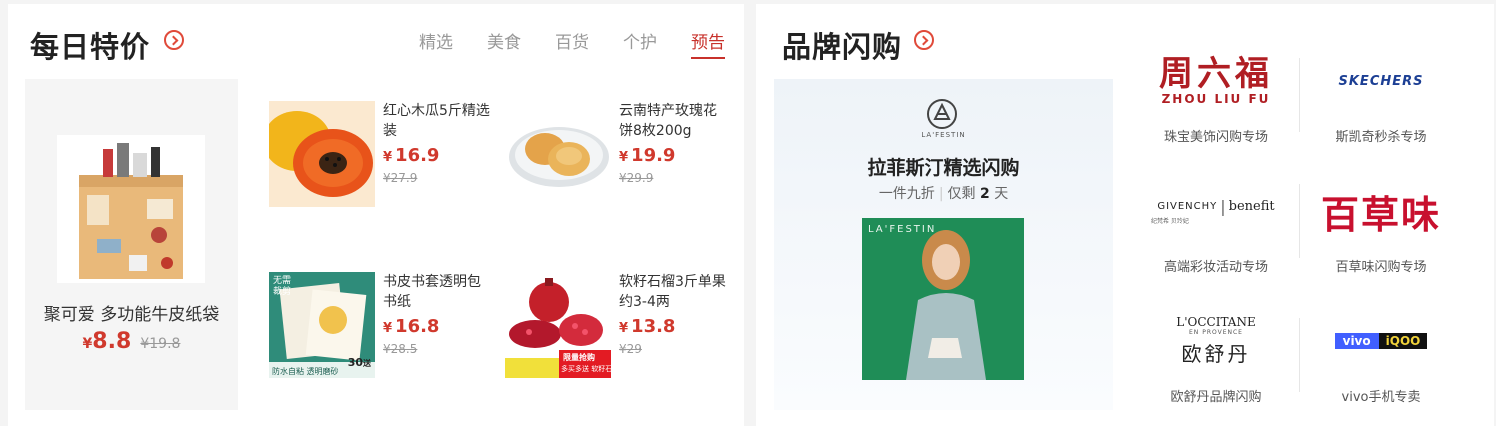  I want to click on product-price: ¥13.8, so click(647, 326).